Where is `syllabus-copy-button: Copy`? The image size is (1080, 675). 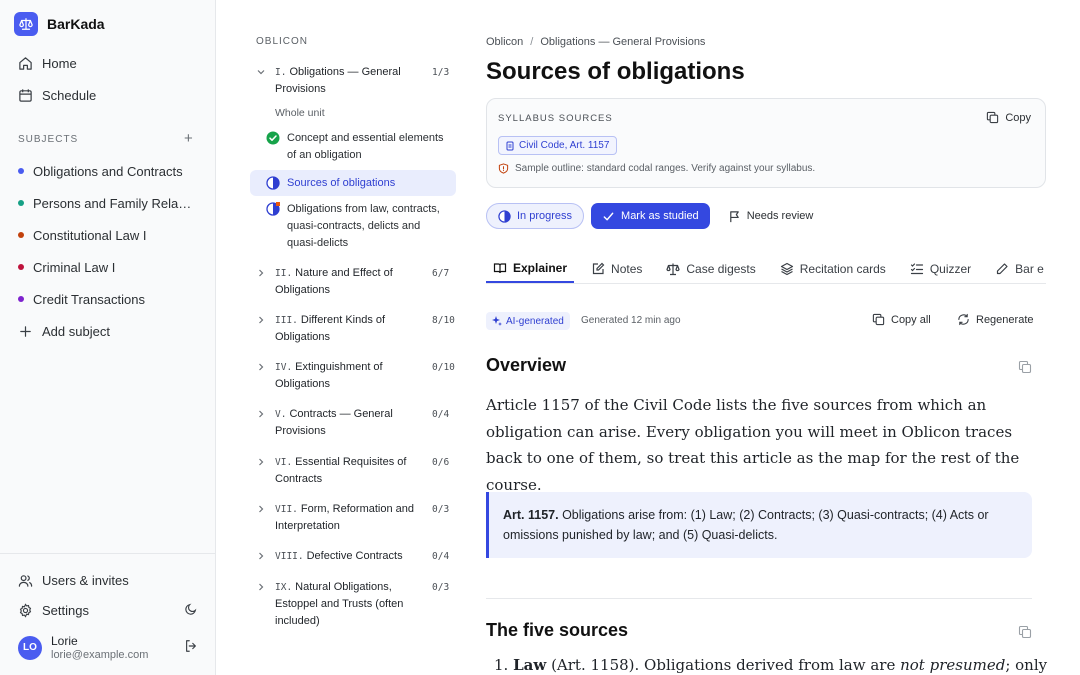 syllabus-copy-button: Copy is located at coordinates (1008, 117).